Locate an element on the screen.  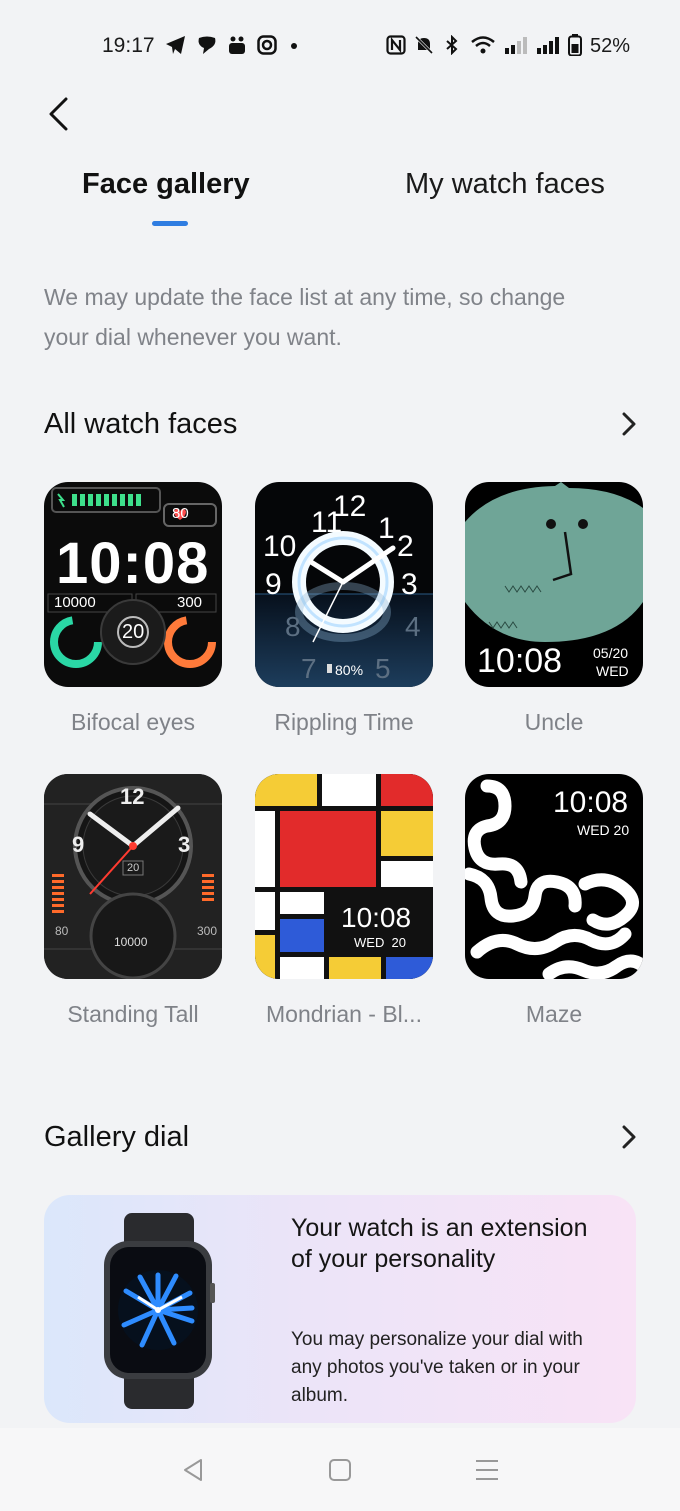
tab-indicator is located at coordinates (170, 223).